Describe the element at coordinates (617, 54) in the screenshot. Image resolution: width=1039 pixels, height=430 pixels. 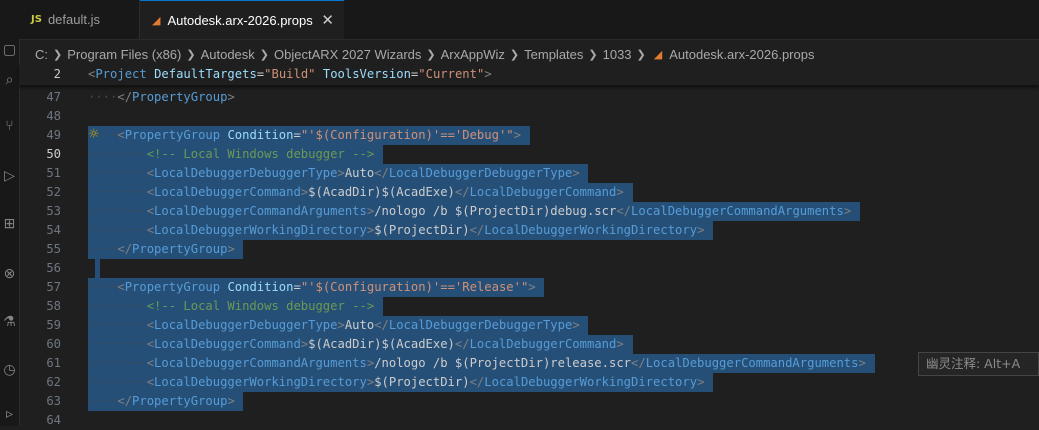
I see `breadcrumb-item: 1033` at that location.